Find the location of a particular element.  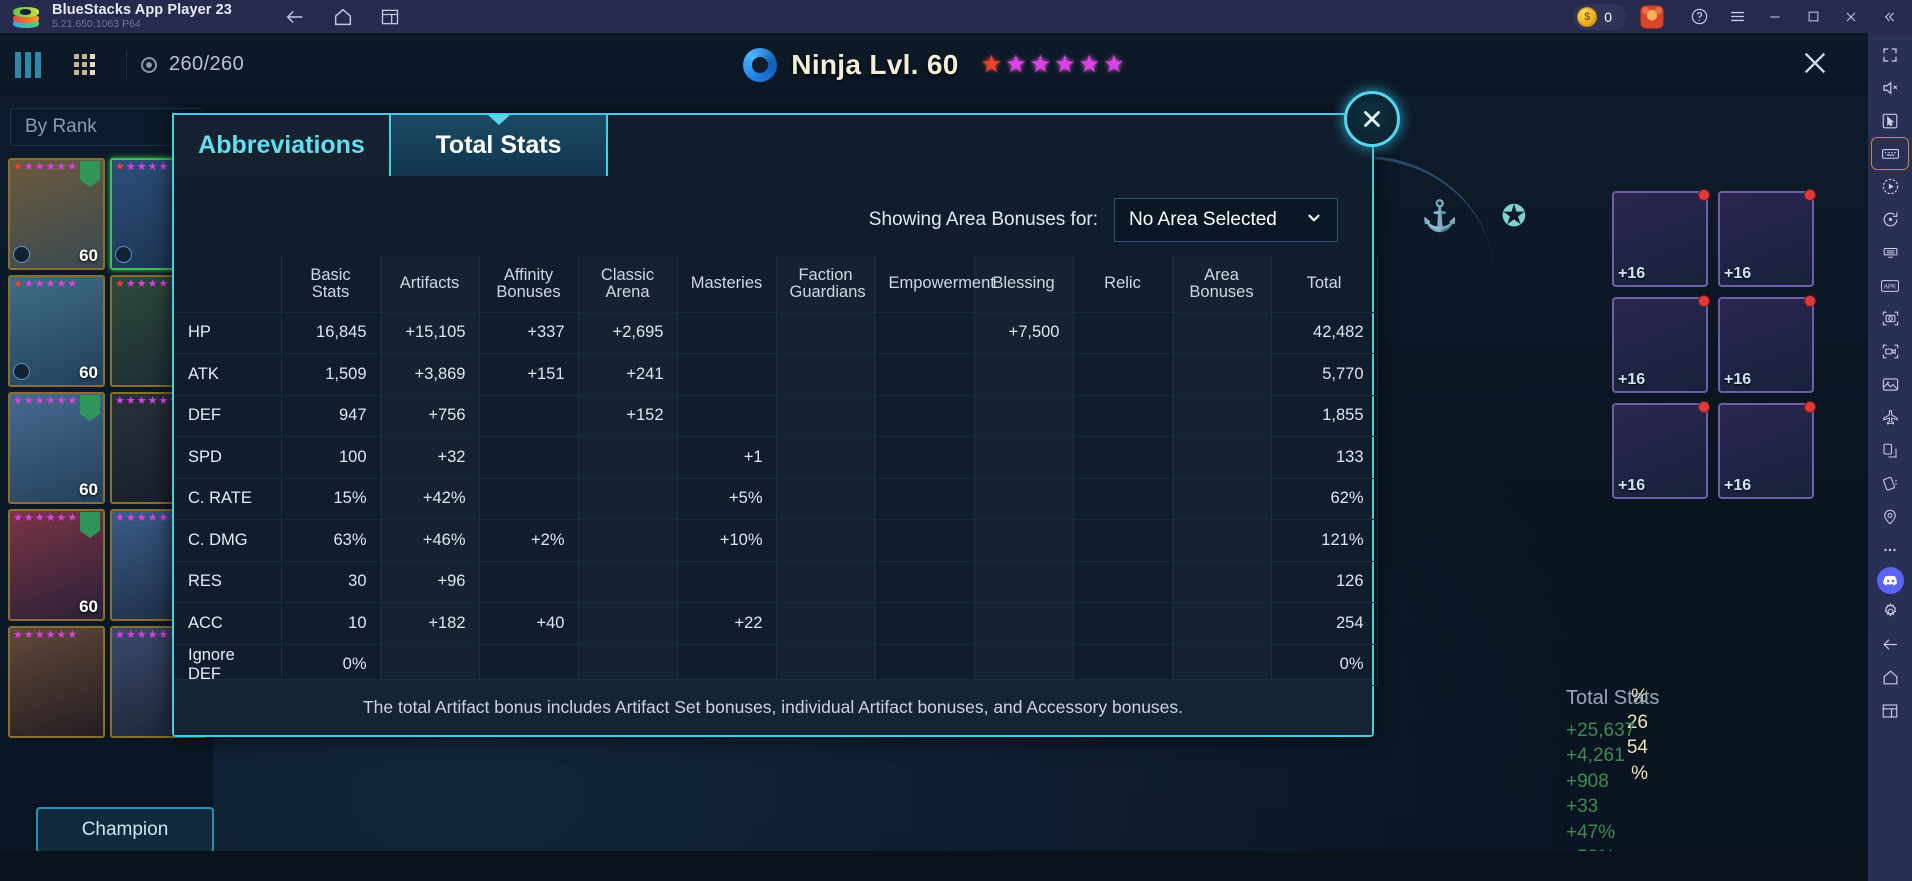

apk-install-icon: APK is located at coordinates (1890, 285).